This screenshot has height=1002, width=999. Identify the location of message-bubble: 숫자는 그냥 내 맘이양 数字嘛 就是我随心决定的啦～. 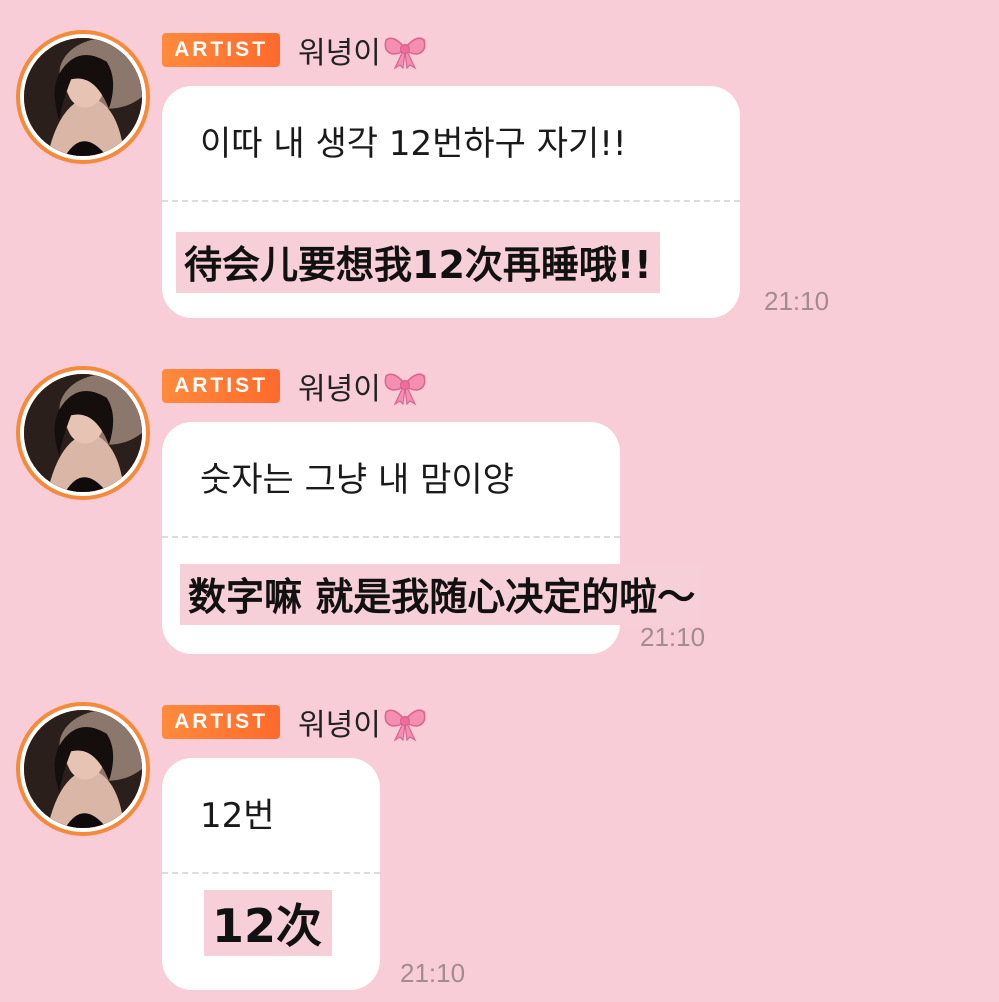
(433, 538).